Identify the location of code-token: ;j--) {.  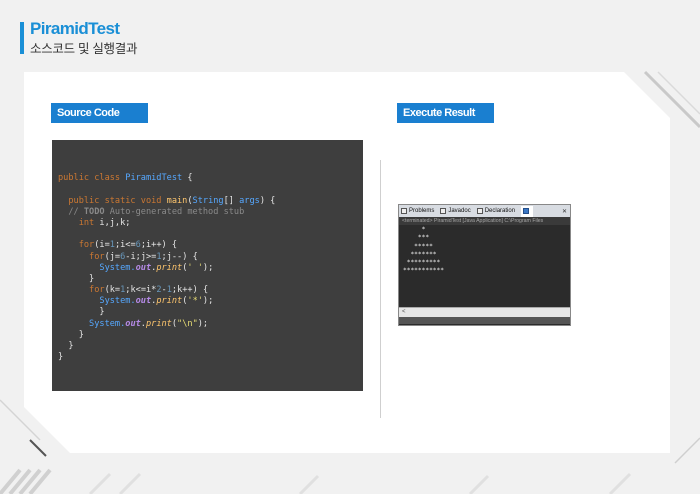
(179, 256).